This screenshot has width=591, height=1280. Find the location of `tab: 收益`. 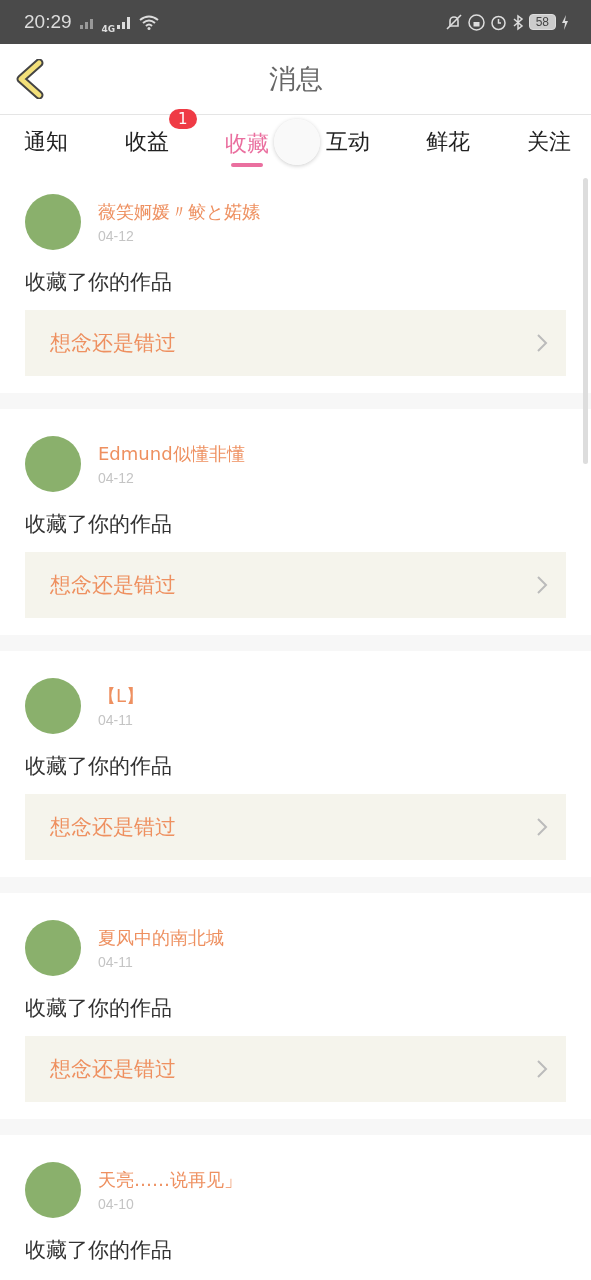

tab: 收益 is located at coordinates (146, 140).